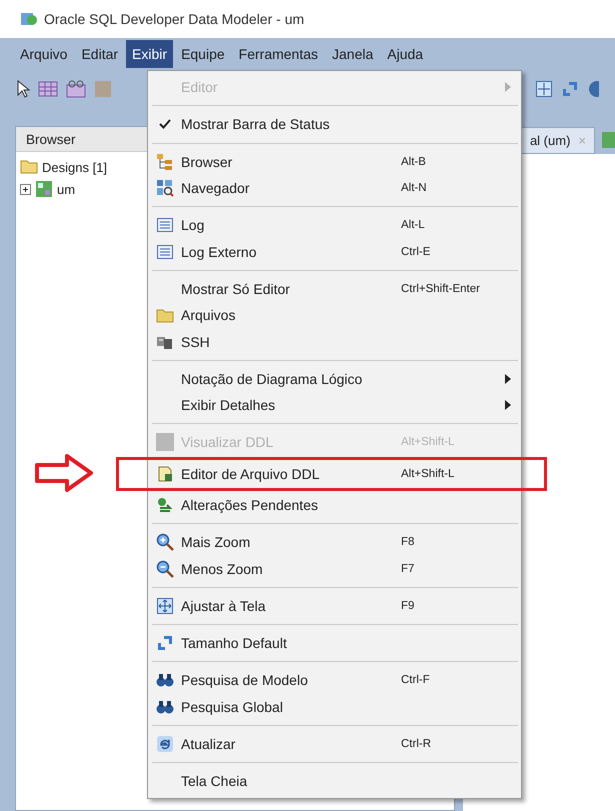  I want to click on menu-item: Pesquisa de Modelo Ctrl-F, so click(334, 680).